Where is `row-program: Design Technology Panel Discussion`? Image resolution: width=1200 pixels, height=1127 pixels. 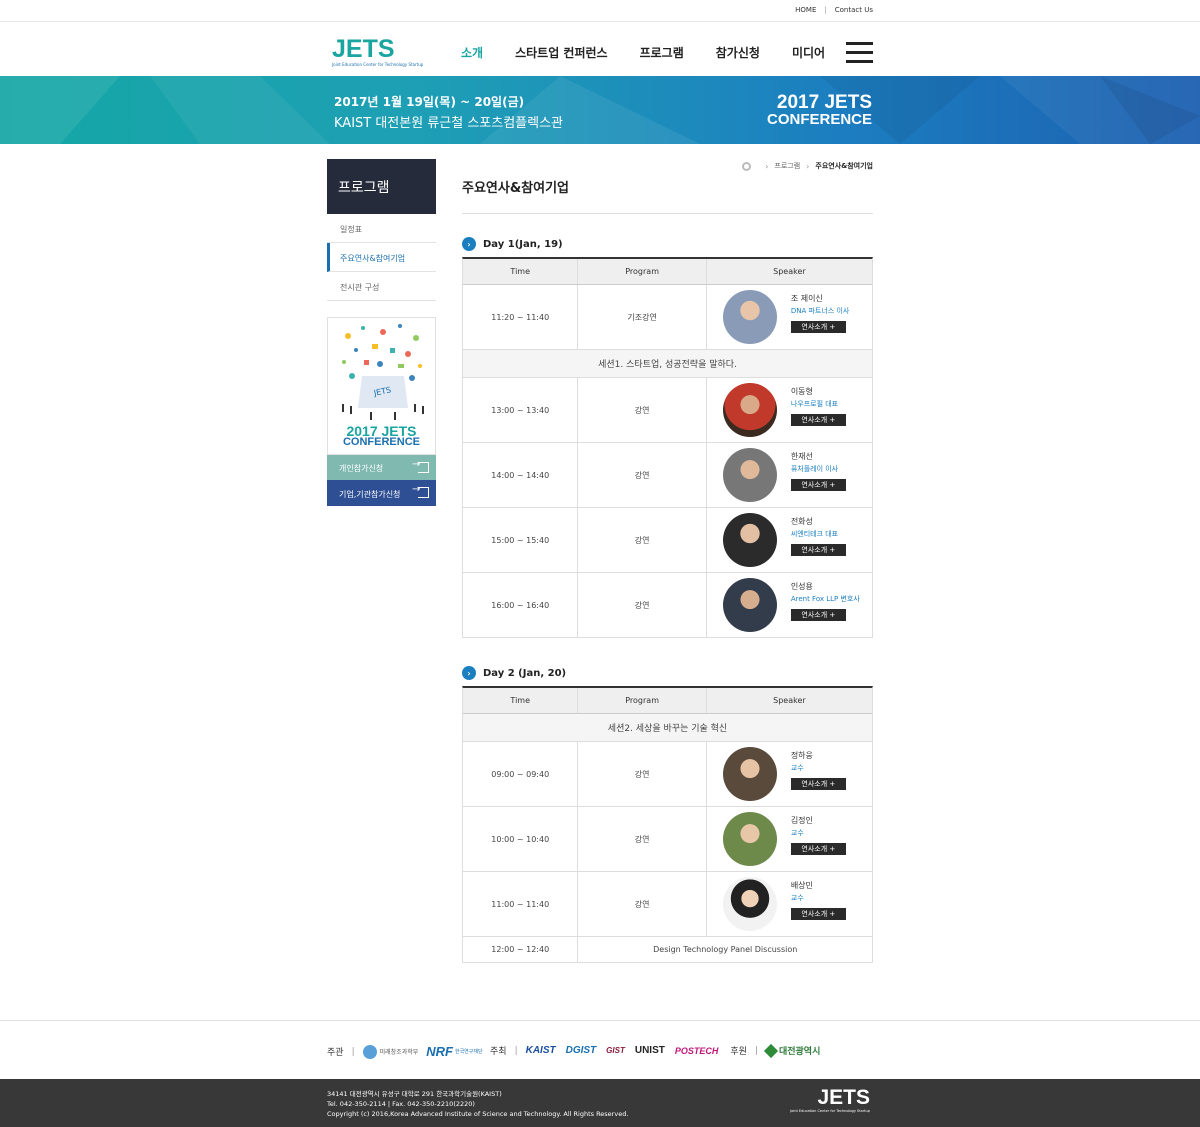
row-program: Design Technology Panel Discussion is located at coordinates (725, 949).